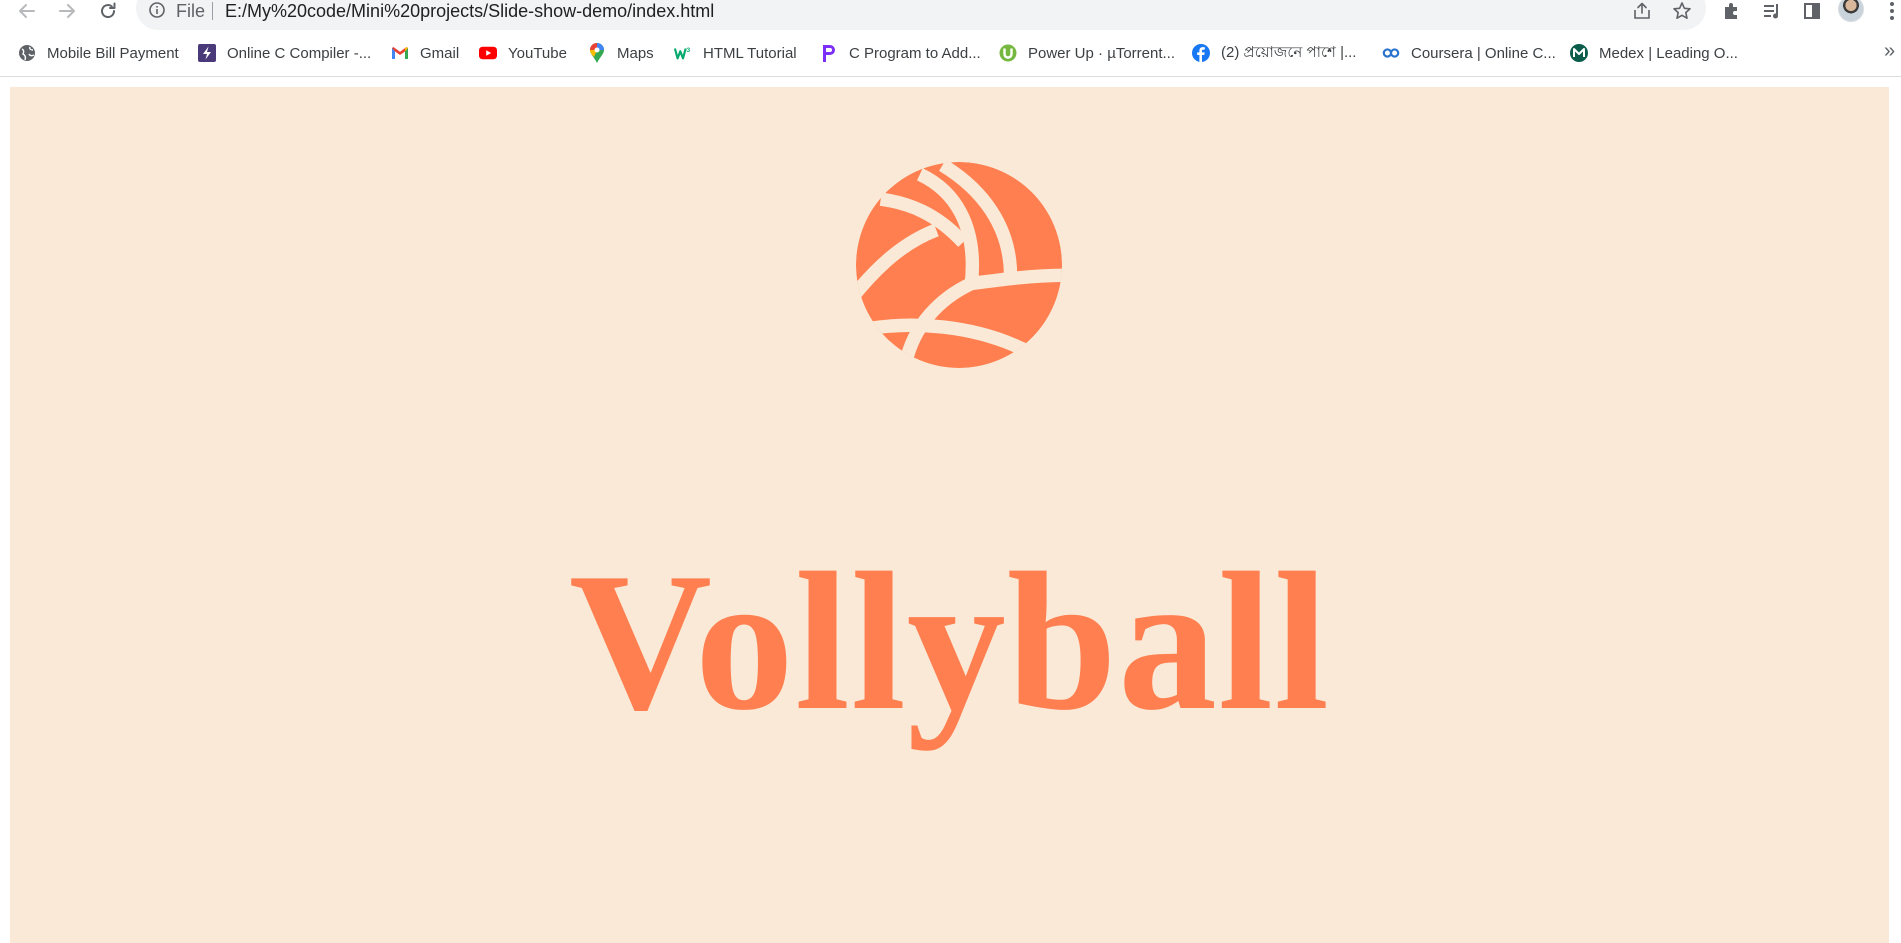 The width and height of the screenshot is (1901, 943). I want to click on bookmark-label: Gmail, so click(440, 53).